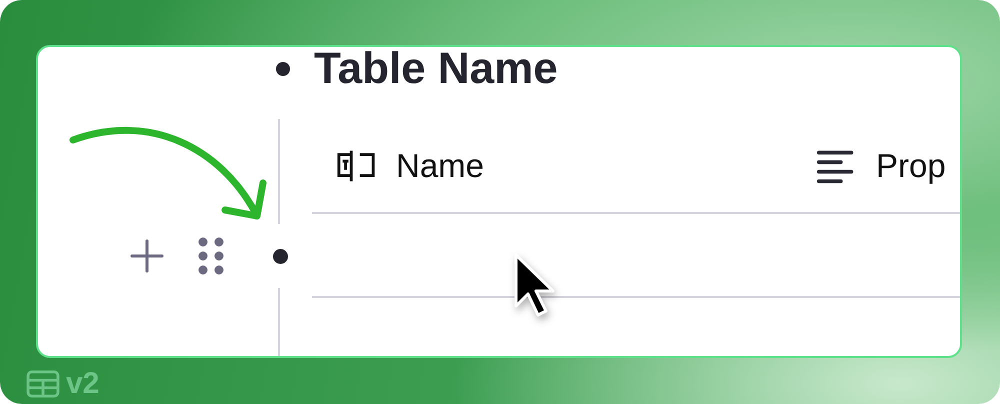  I want to click on table-icon, so click(43, 384).